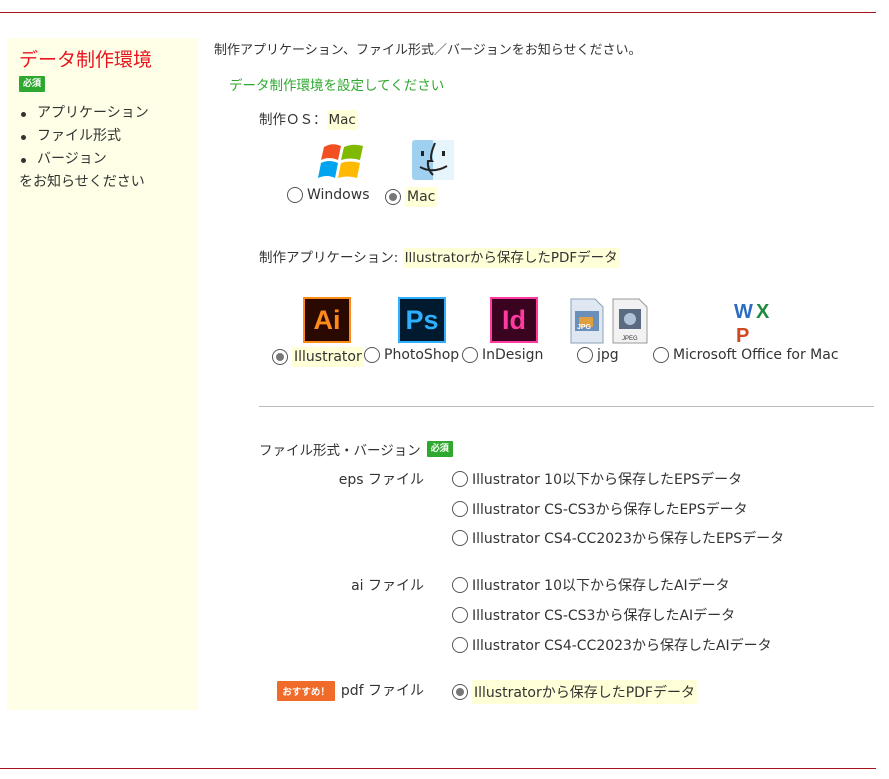 Image resolution: width=889 pixels, height=779 pixels. I want to click on os-label: 制作ＯＳ：, so click(293, 120).